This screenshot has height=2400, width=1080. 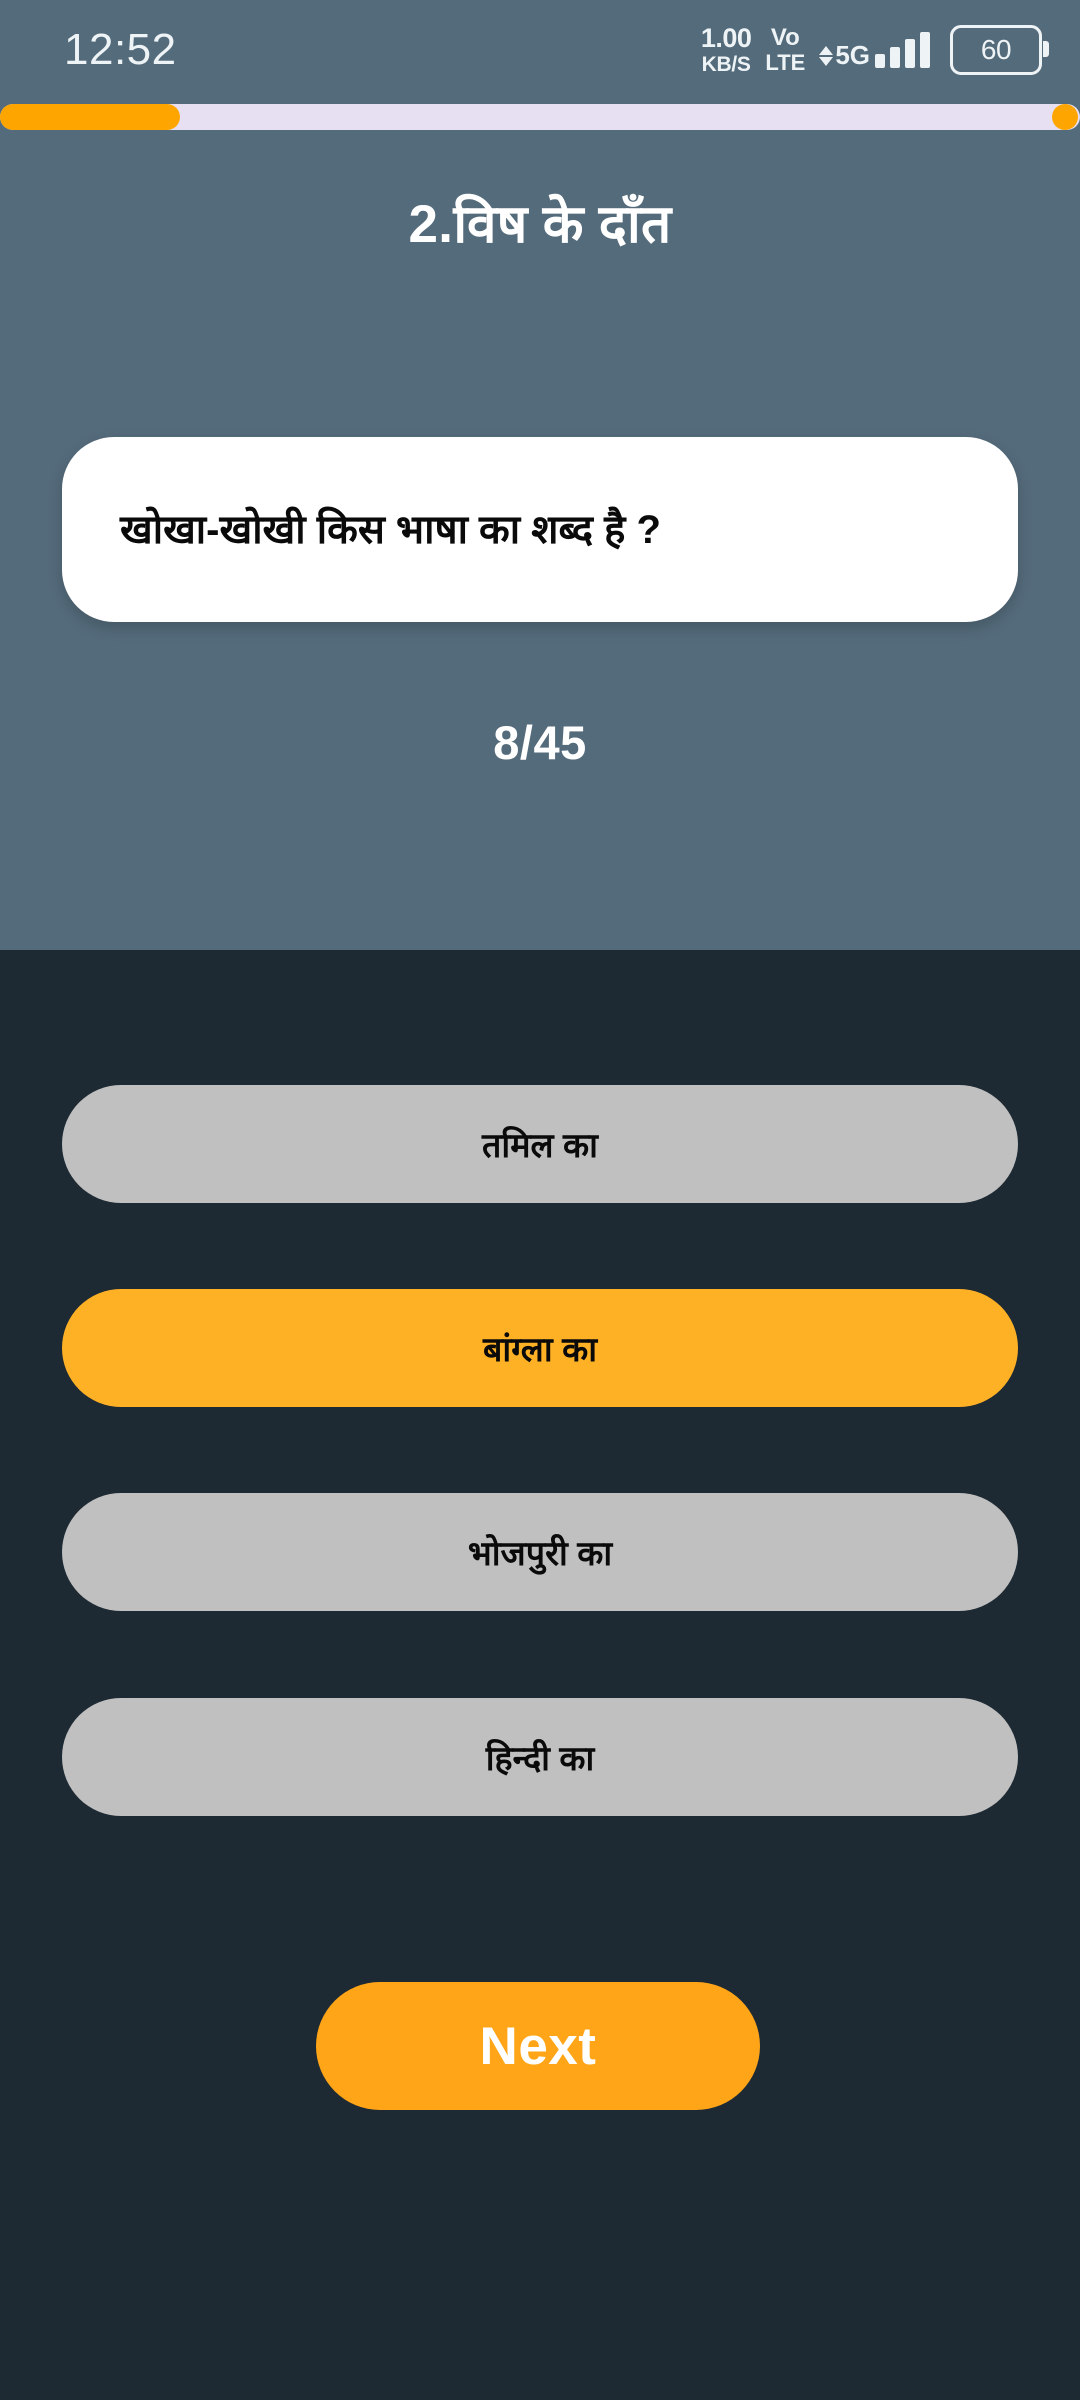 What do you see at coordinates (902, 50) in the screenshot?
I see `signal-bars-icon` at bounding box center [902, 50].